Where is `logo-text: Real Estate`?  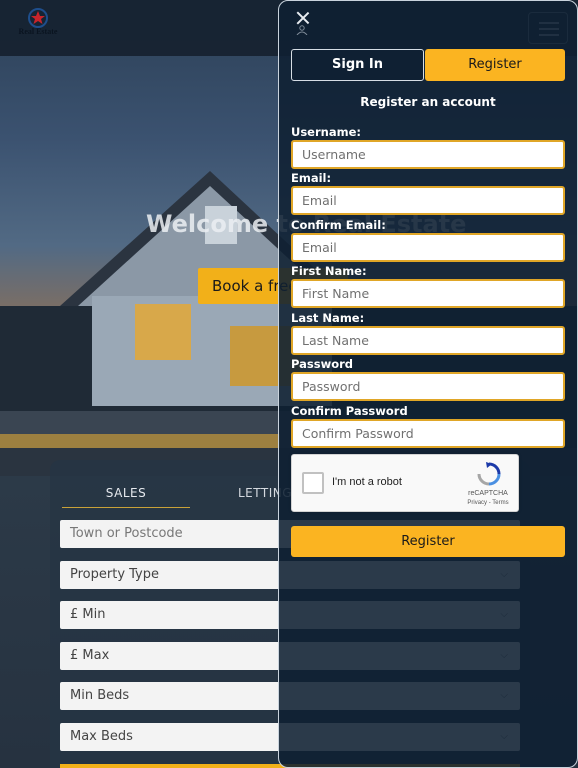 logo-text: Real Estate is located at coordinates (38, 31).